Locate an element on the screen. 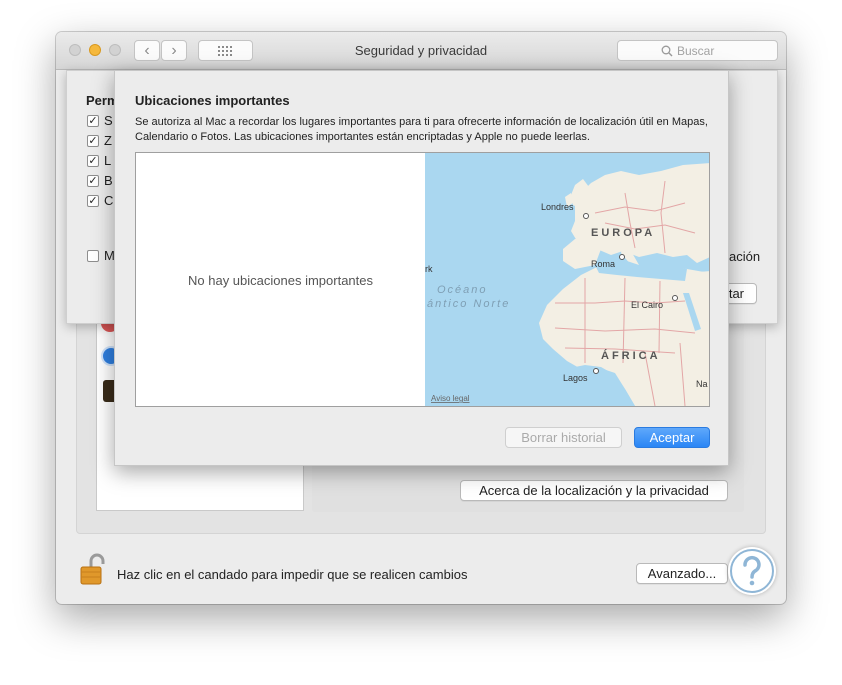  site-watermark-logo is located at coordinates (752, 571).